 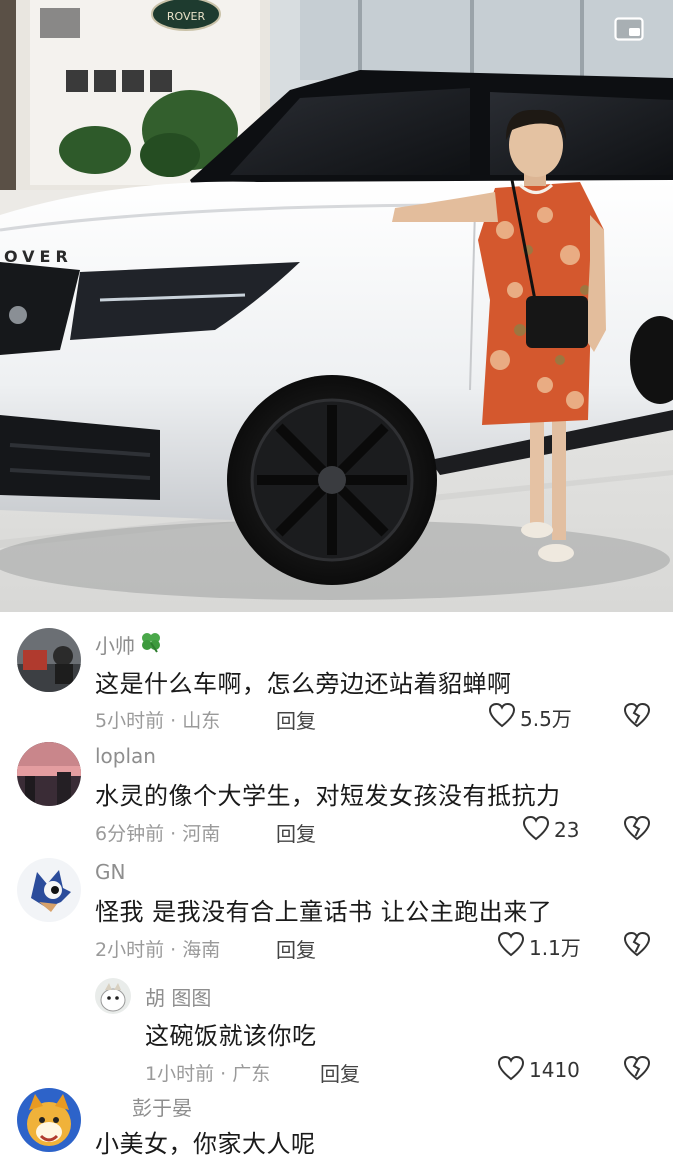 What do you see at coordinates (162, 1106) in the screenshot?
I see `comment-username: 彭于晏` at bounding box center [162, 1106].